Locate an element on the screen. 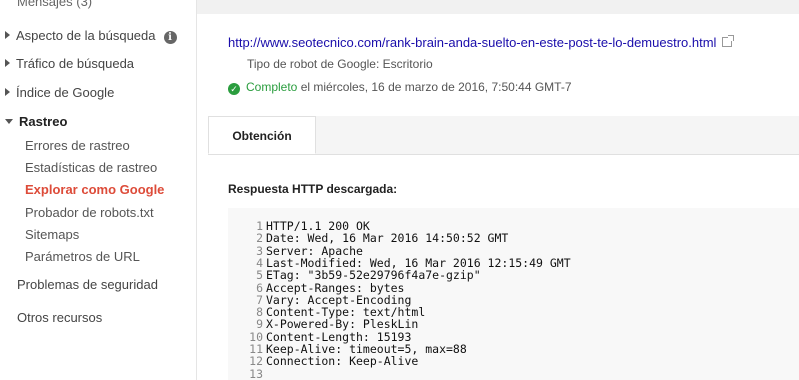  section-title: Respuesta HTTP descargada: is located at coordinates (313, 189).